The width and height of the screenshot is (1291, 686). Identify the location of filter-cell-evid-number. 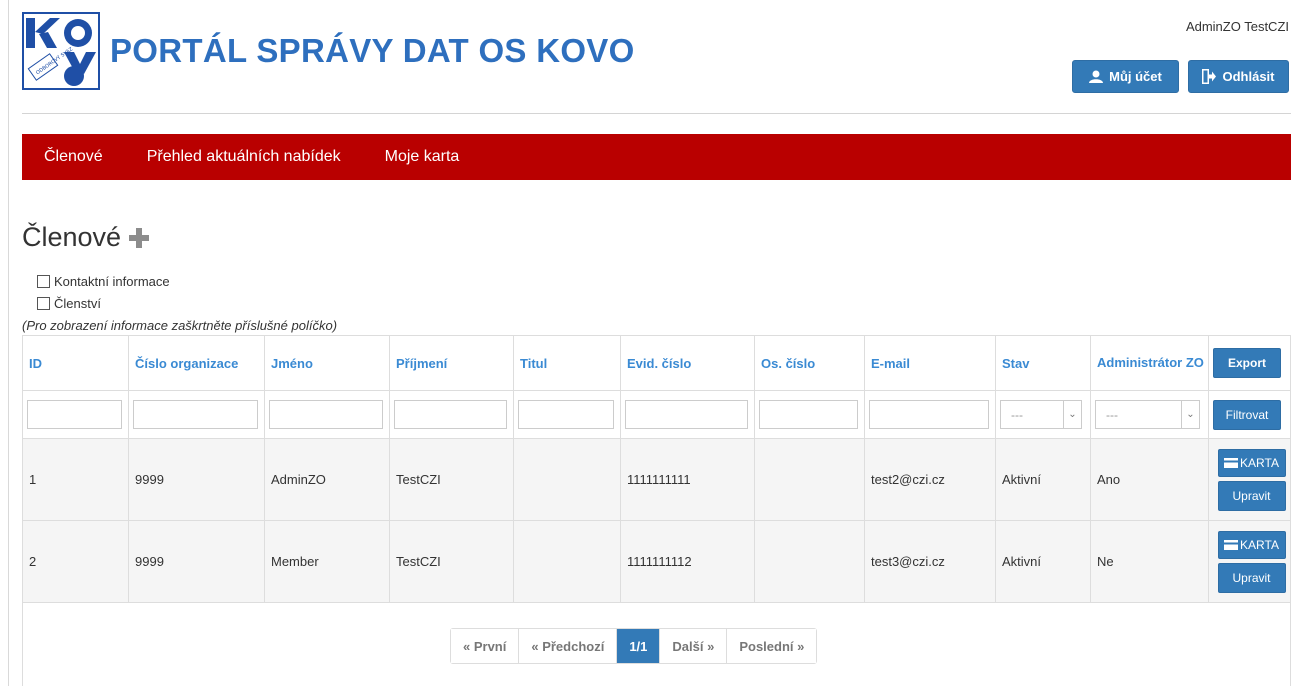
(688, 414).